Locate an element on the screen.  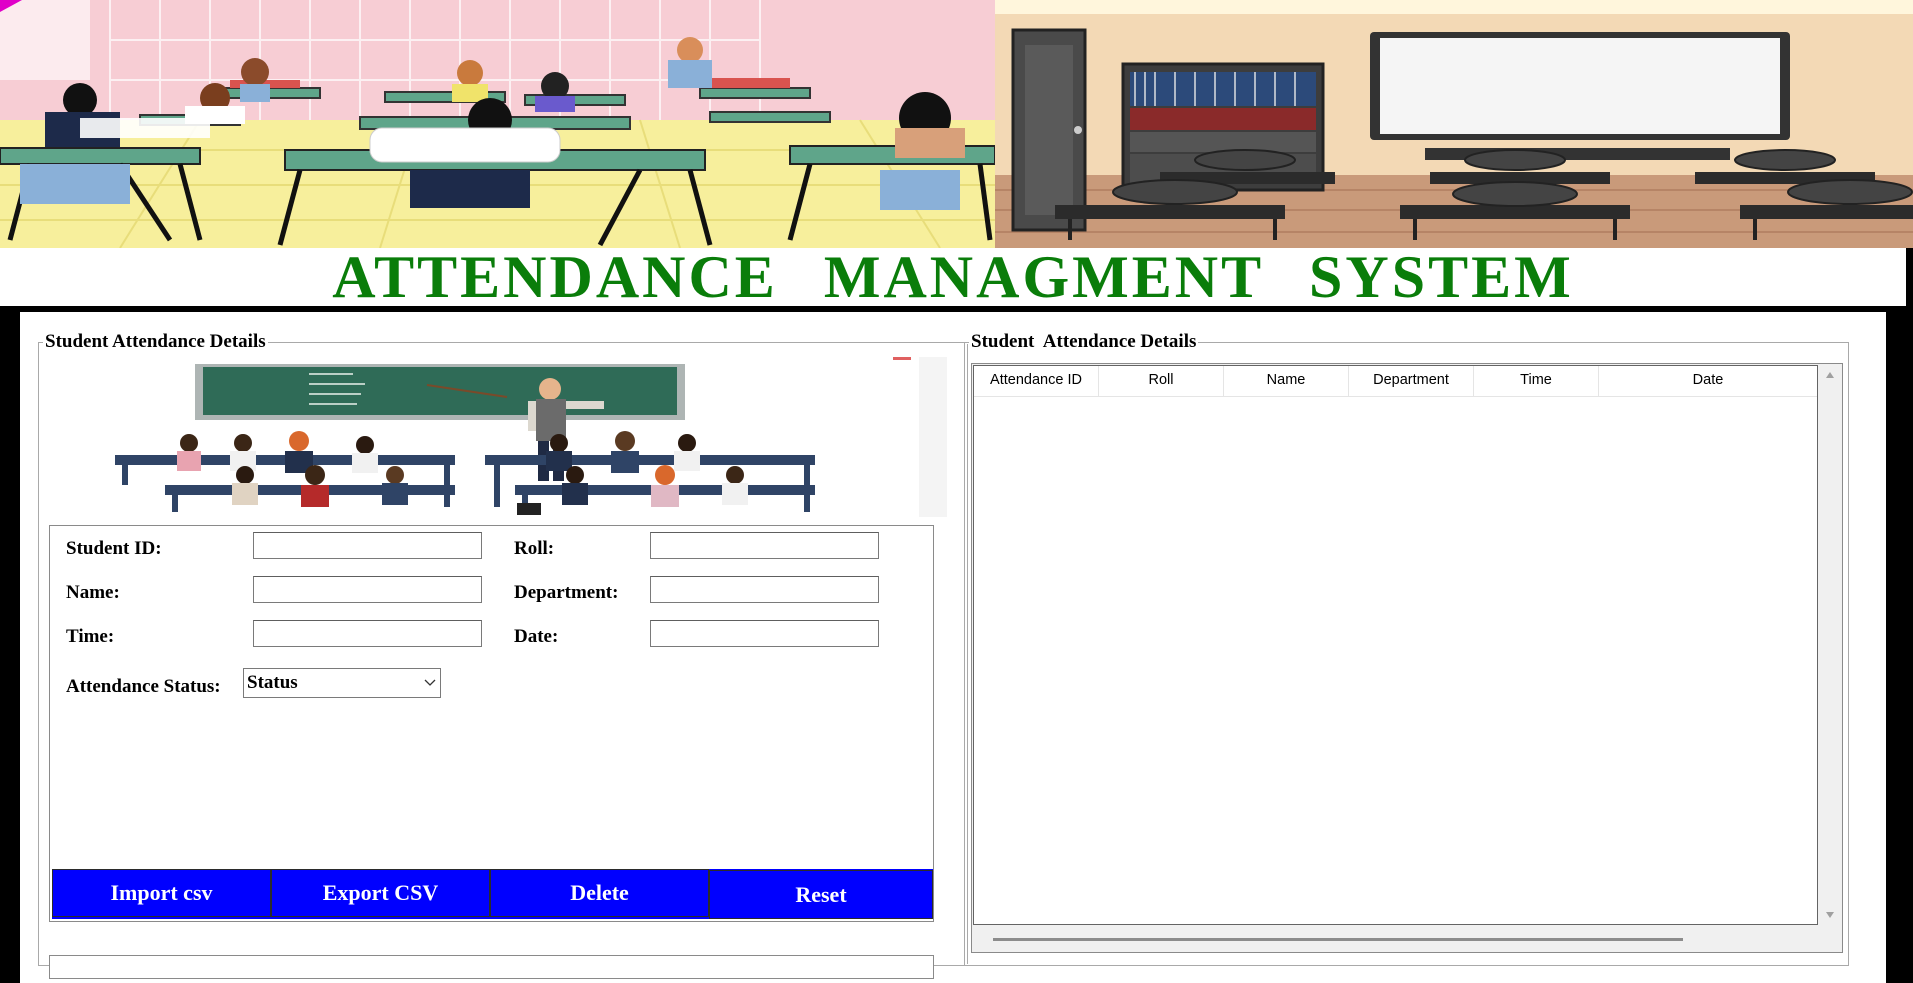
attendance-status-dropdown: Status is located at coordinates (342, 683).